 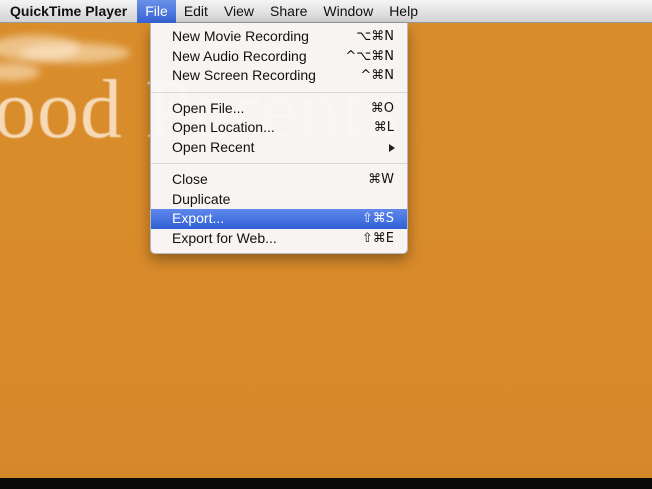 I want to click on menu-item-open-recent: Open Recent, so click(x=279, y=148).